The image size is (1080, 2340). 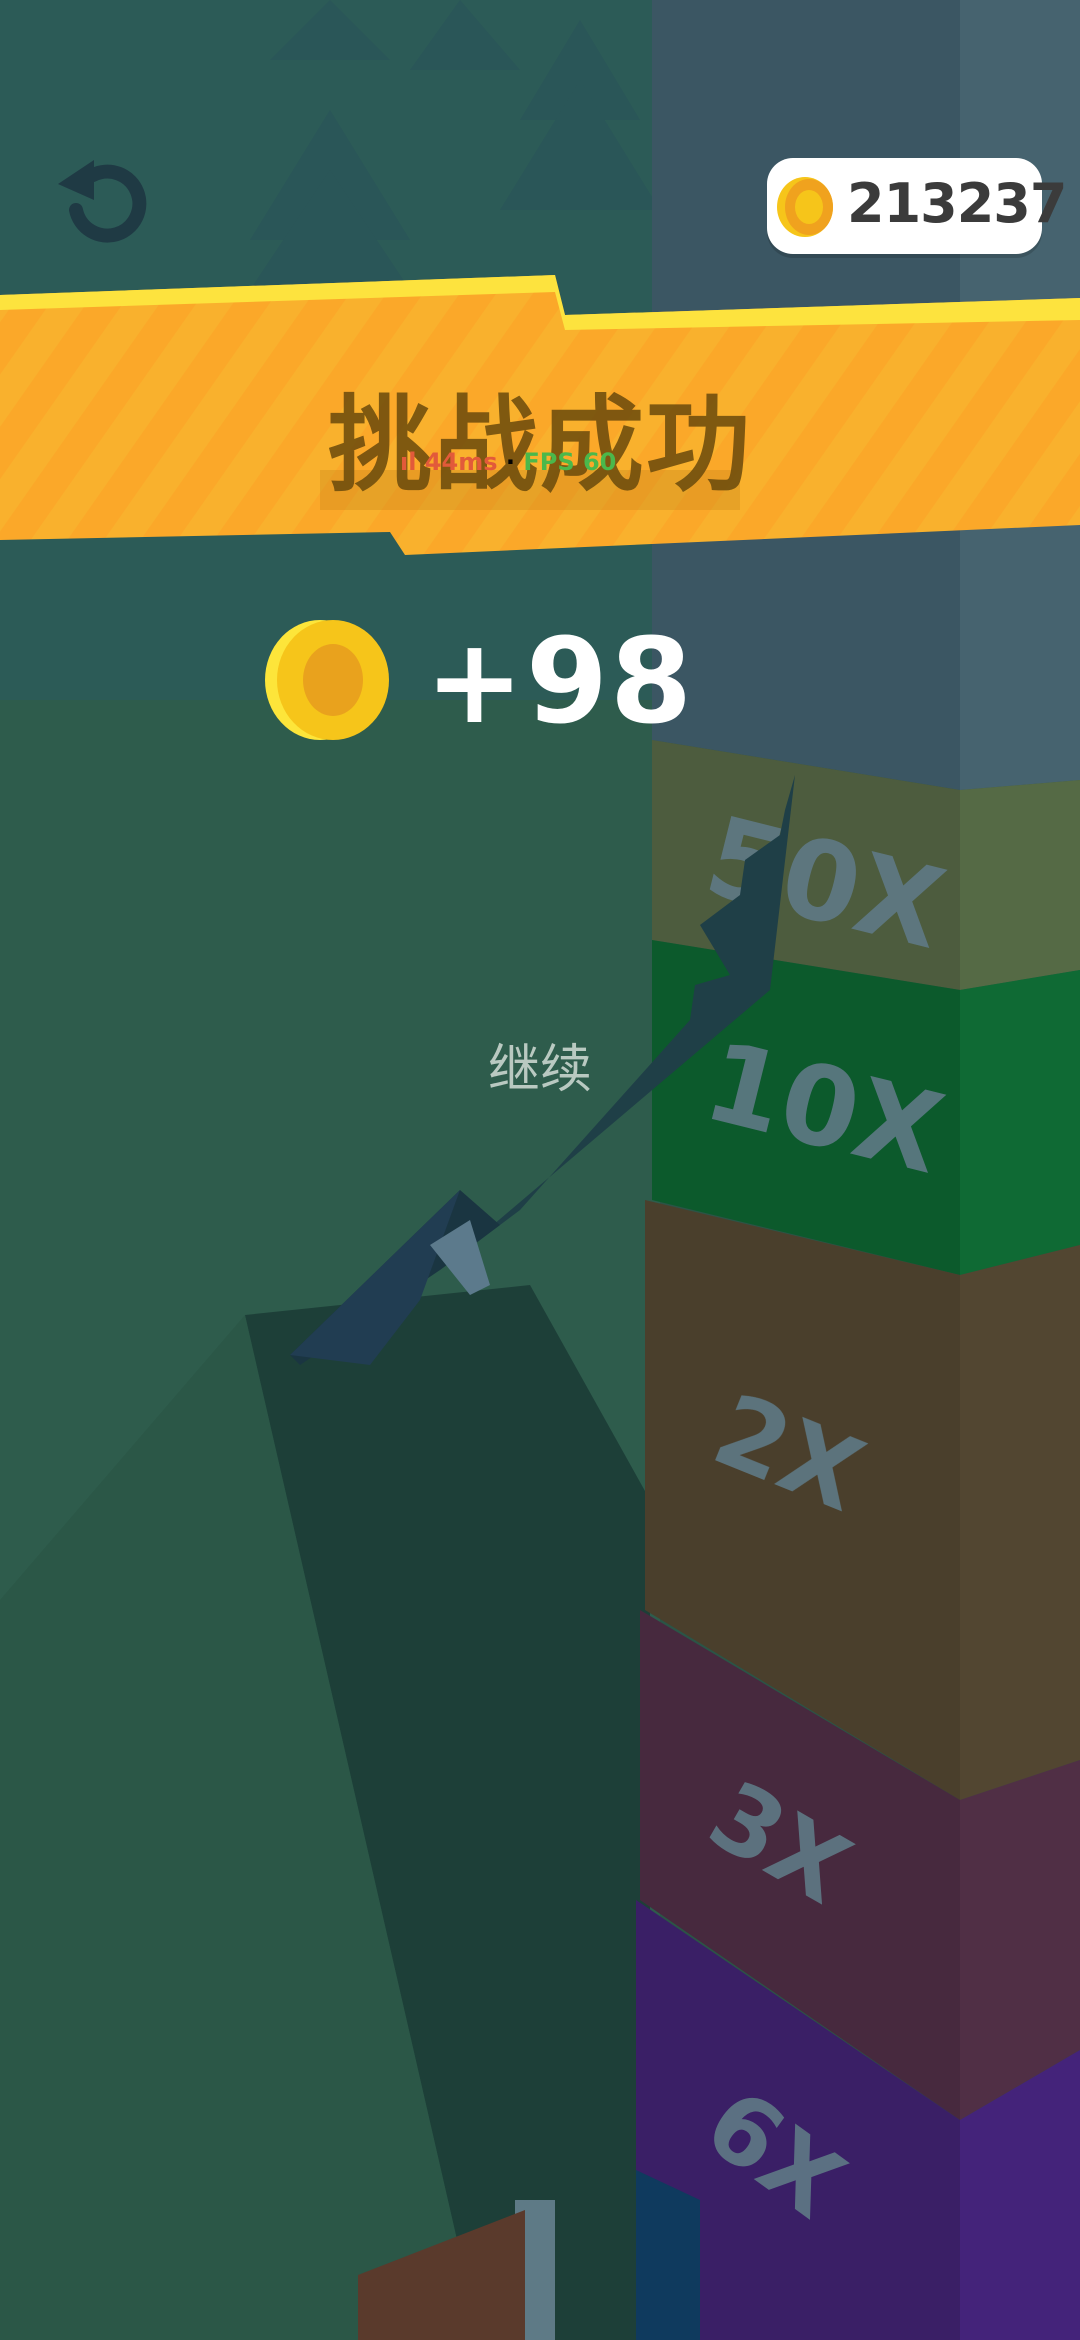 I want to click on ping-label: ıl 44ms, so click(x=449, y=462).